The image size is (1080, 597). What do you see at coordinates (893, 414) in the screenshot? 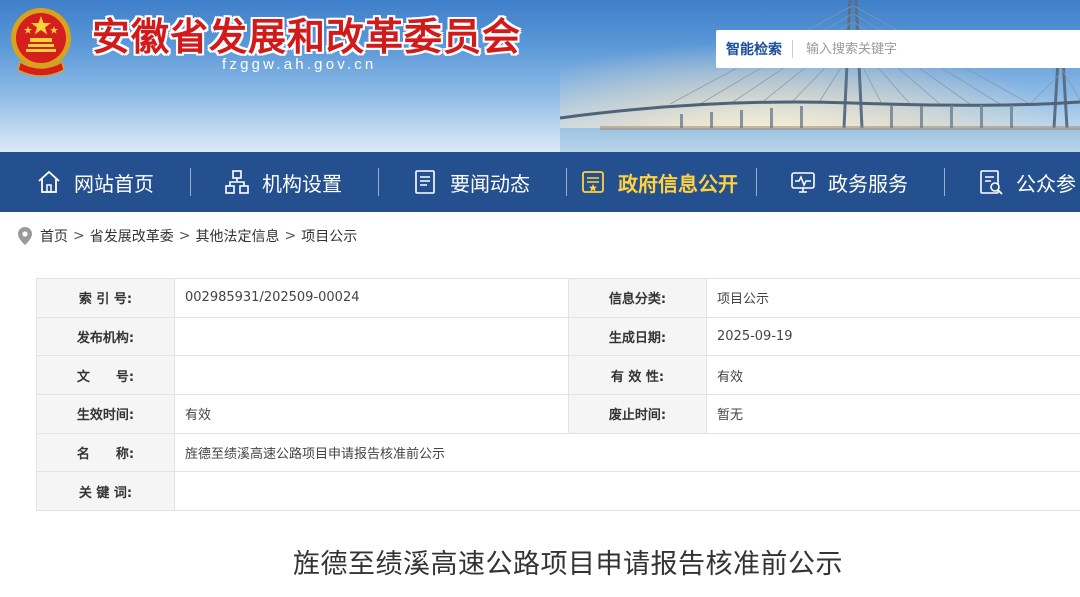
I see `repeal-time-value: 暂无` at bounding box center [893, 414].